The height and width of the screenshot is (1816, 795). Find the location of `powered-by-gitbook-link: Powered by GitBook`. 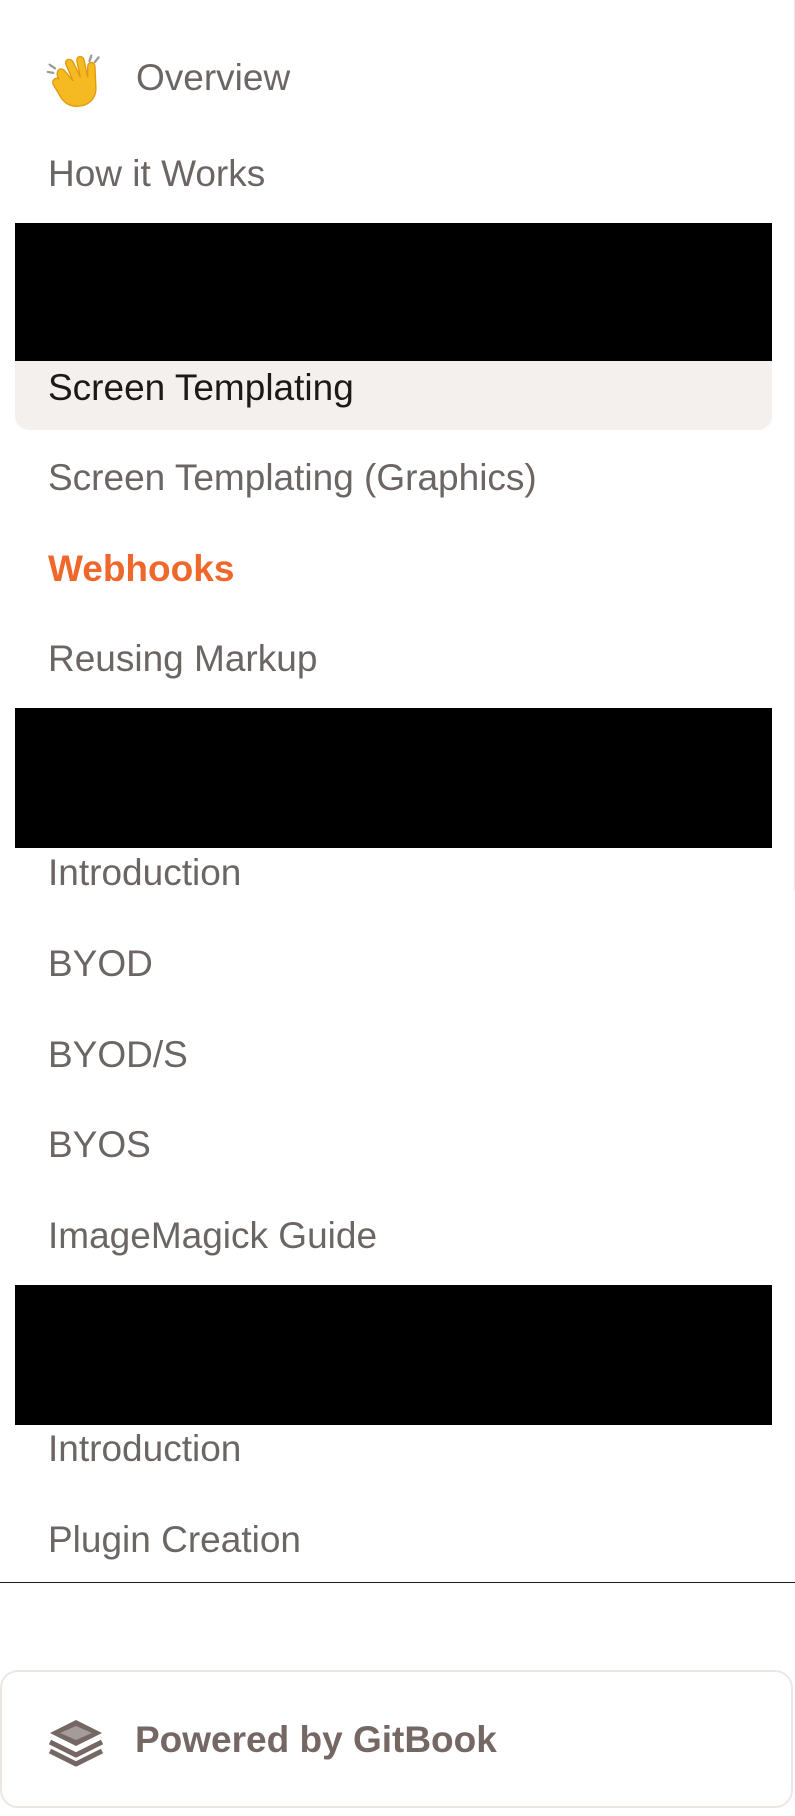

powered-by-gitbook-link: Powered by GitBook is located at coordinates (396, 1739).